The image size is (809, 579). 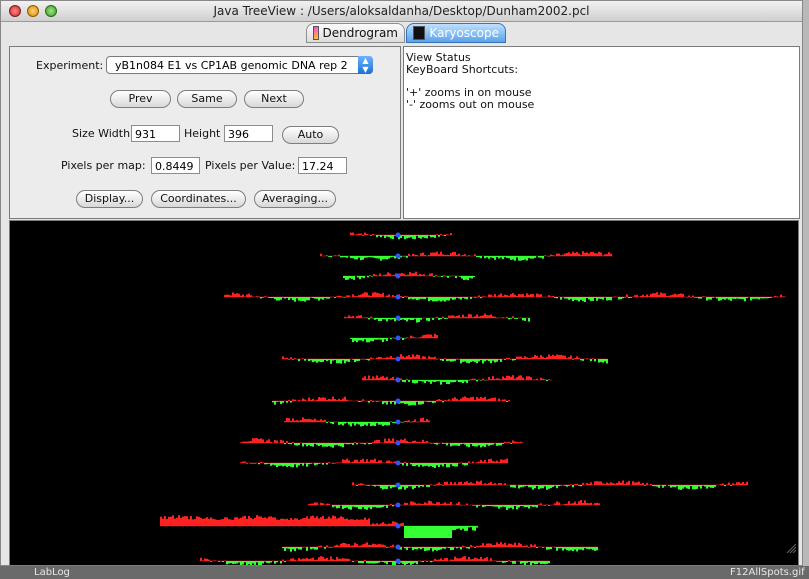 What do you see at coordinates (239, 65) in the screenshot?
I see `experiment-select: yB1n084 E1 vs CP1AB genomic DNA rep 2 ▲ ▼` at bounding box center [239, 65].